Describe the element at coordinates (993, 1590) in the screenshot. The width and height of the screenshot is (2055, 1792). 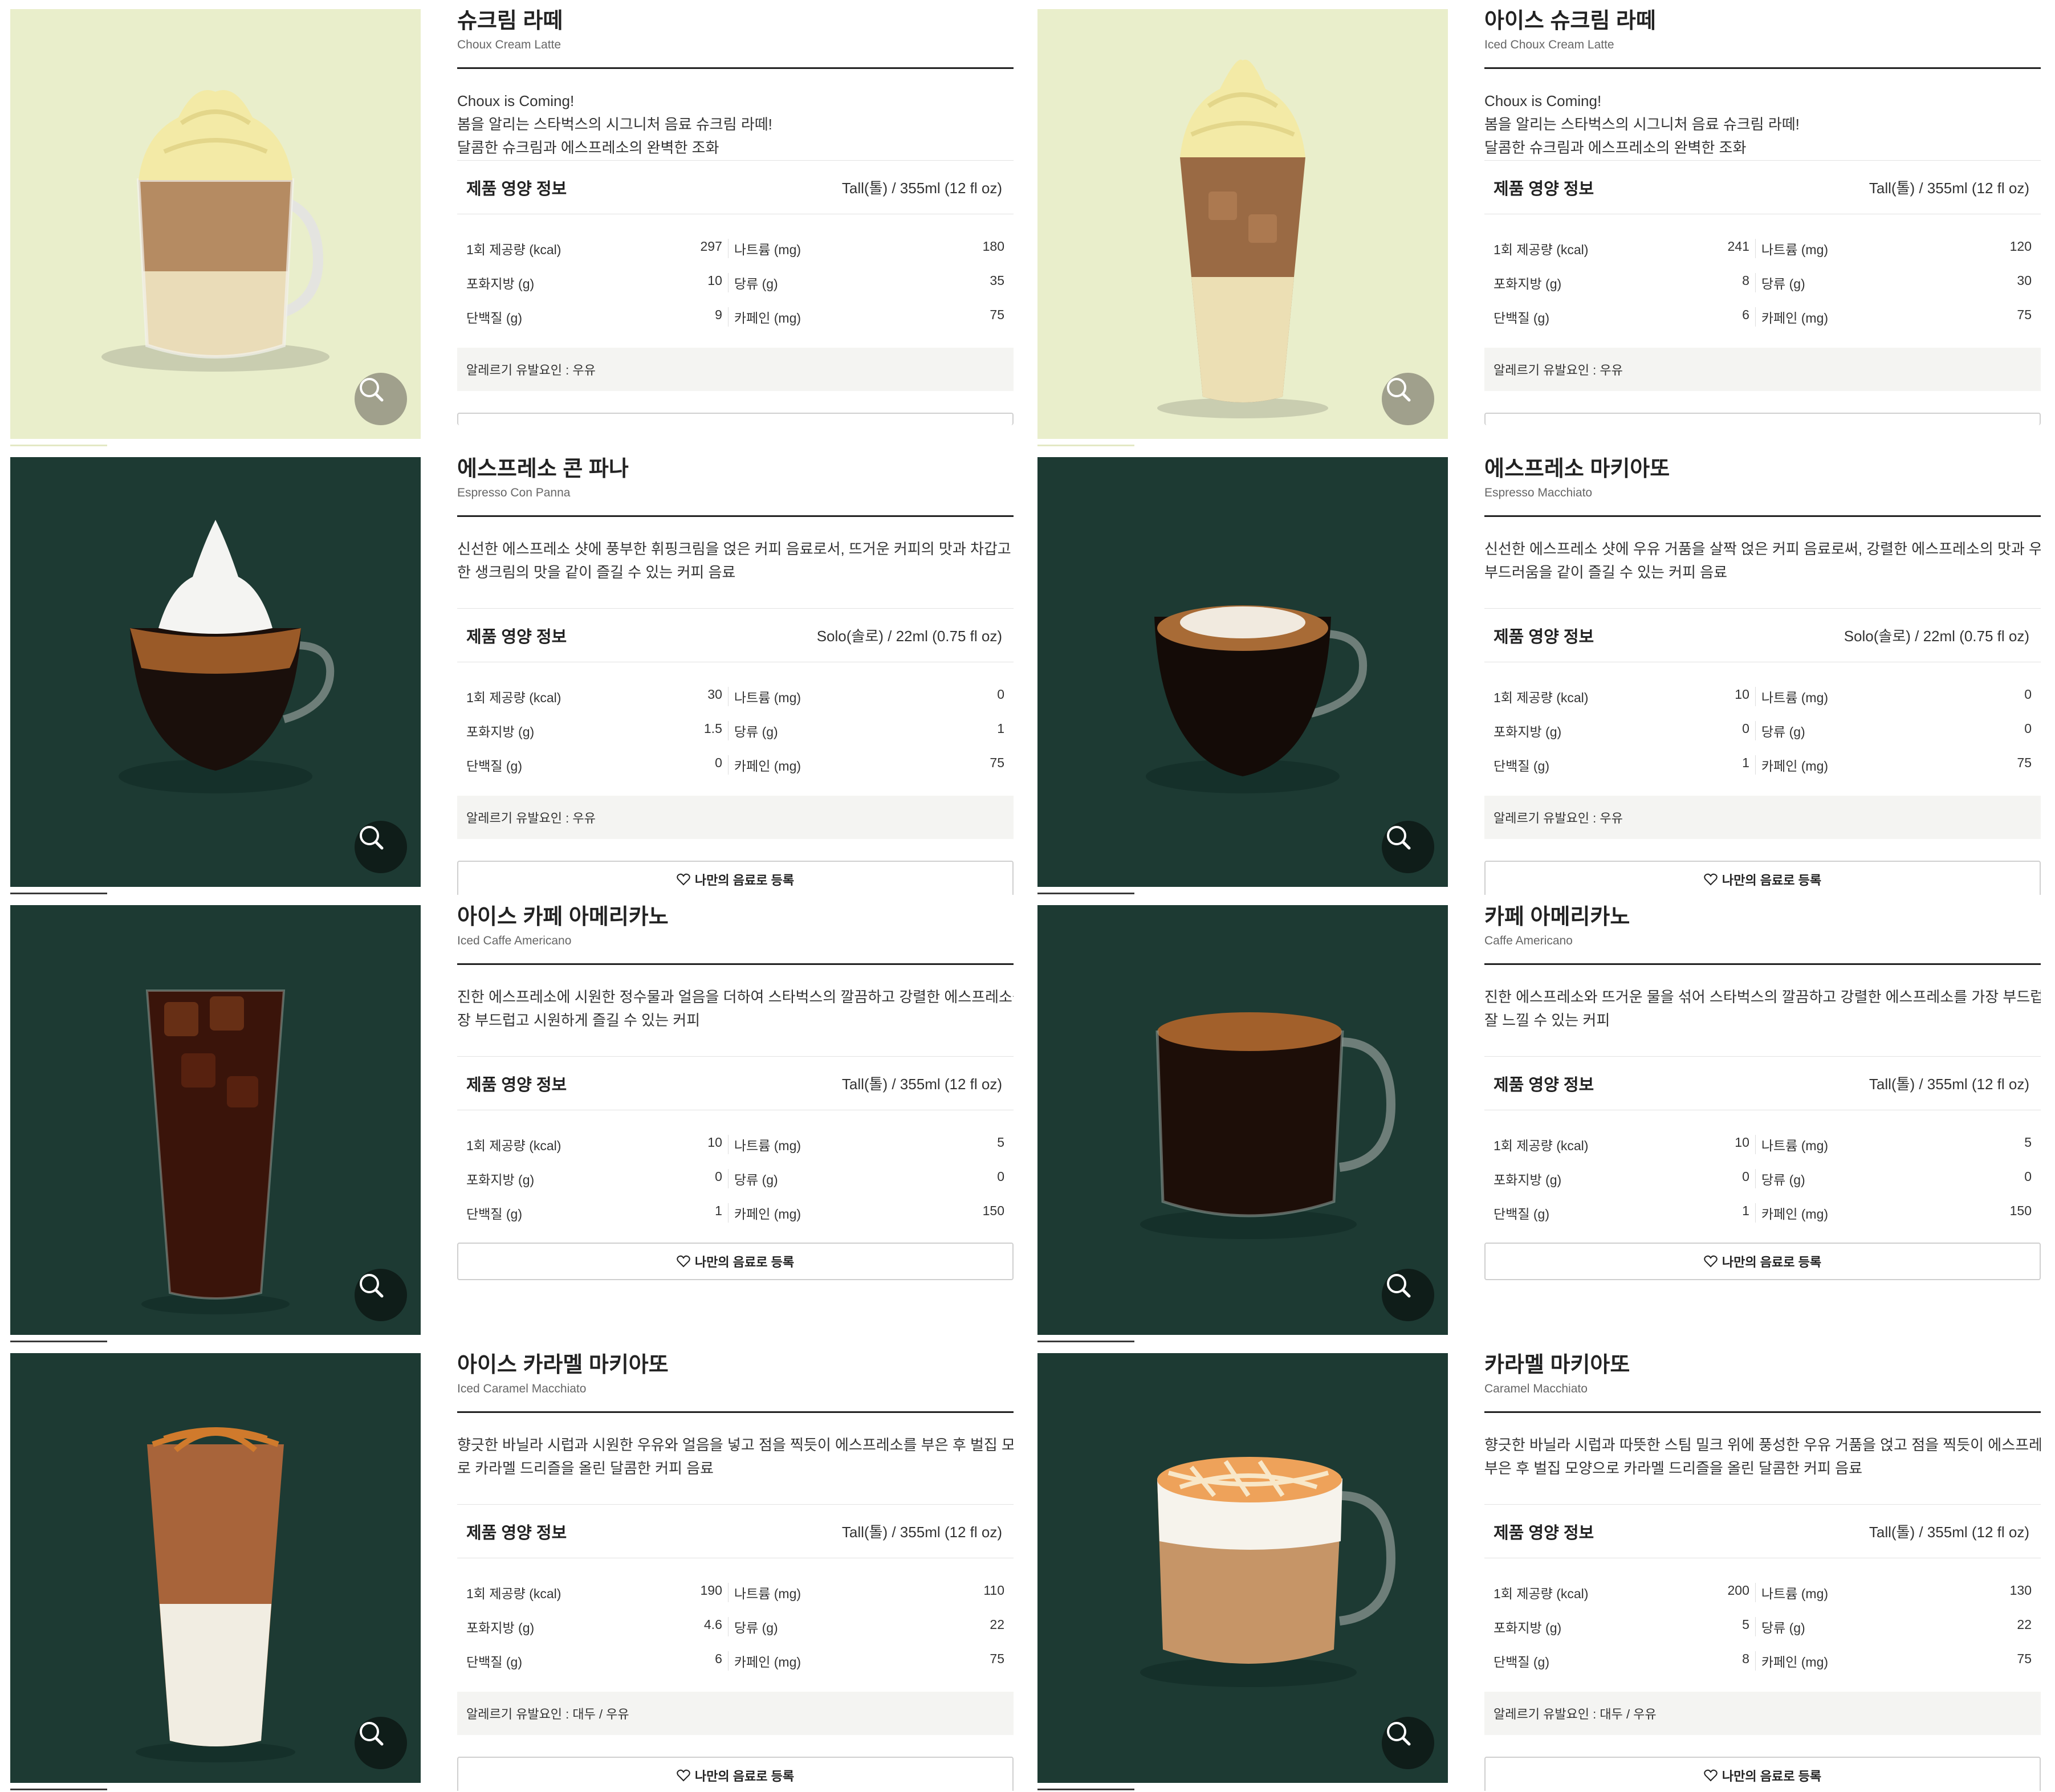
I see `nutrition-value: 110` at that location.